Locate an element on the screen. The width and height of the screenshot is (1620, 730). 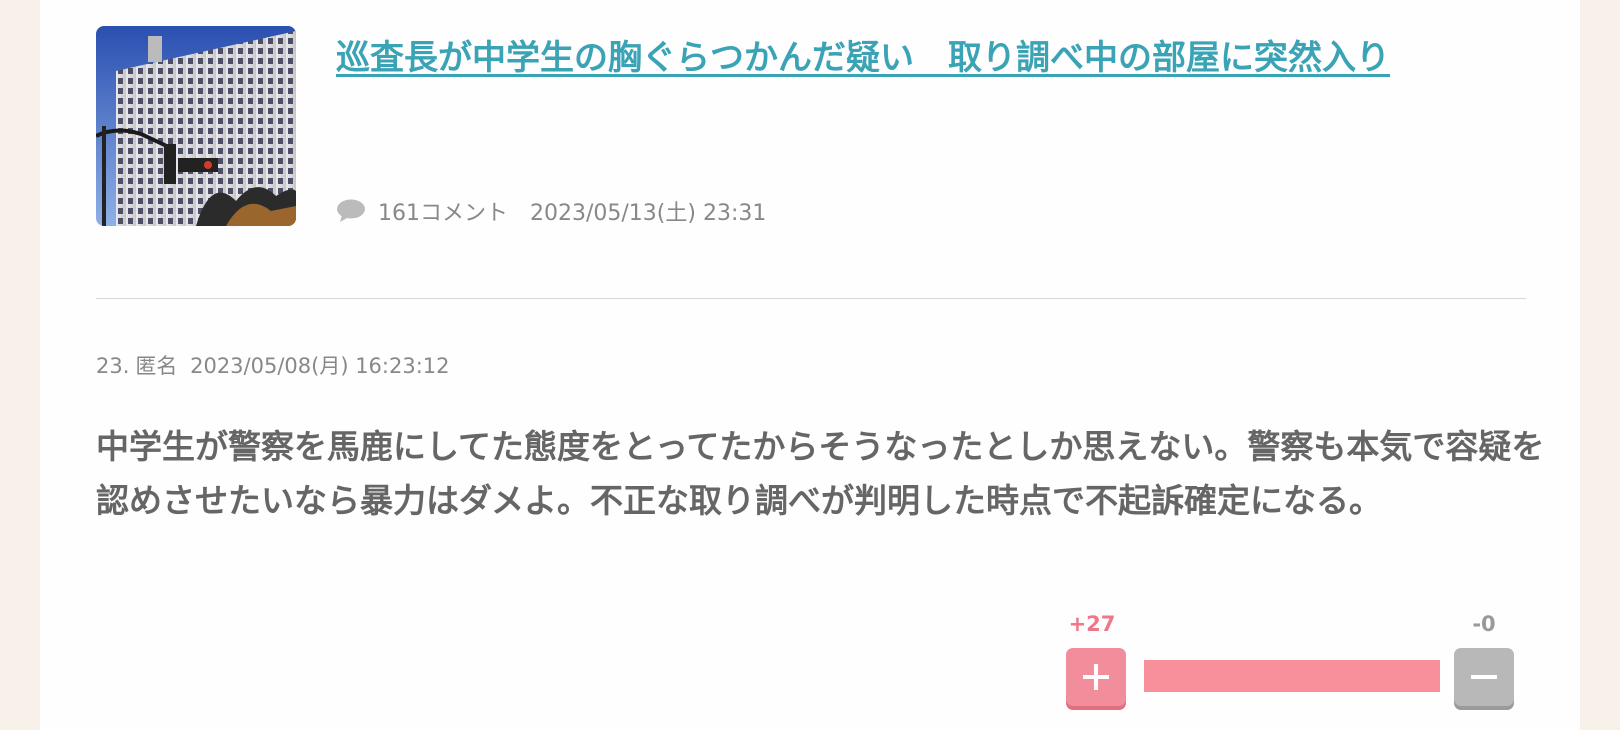
minus-icon is located at coordinates (1484, 677).